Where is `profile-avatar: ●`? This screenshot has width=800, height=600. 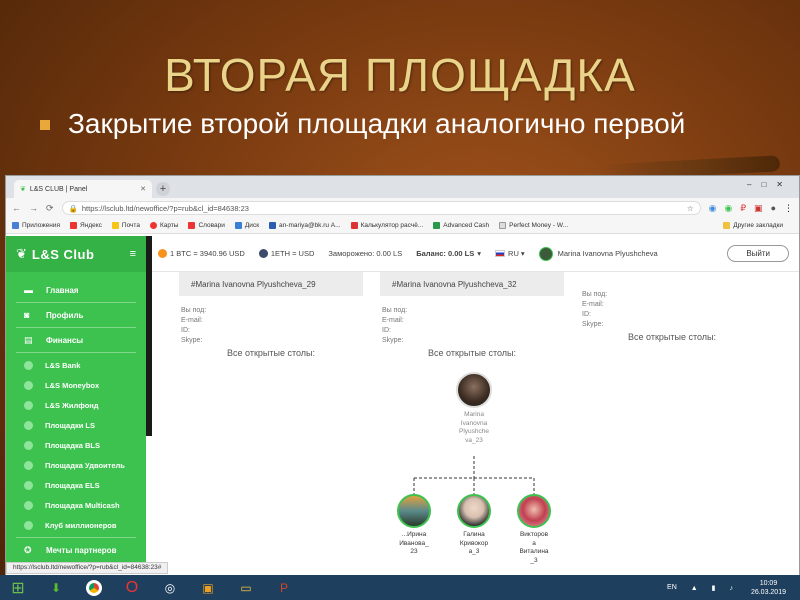
profile-avatar: ● is located at coordinates (773, 208).